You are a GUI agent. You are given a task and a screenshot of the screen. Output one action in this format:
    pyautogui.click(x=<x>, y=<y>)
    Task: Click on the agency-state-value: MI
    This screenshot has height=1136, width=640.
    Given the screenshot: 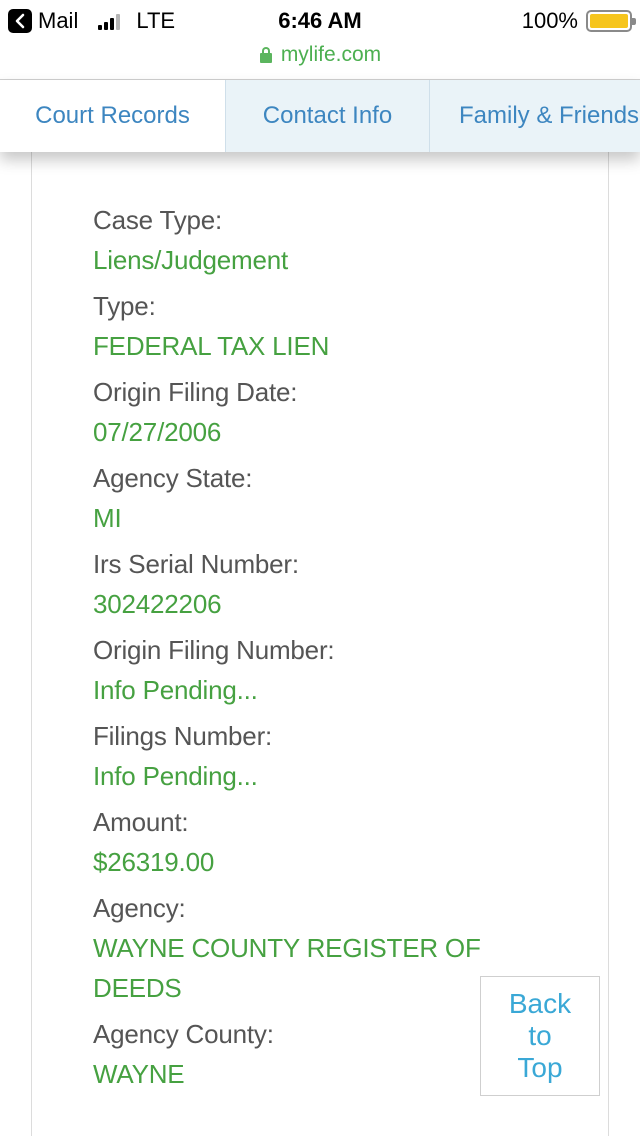 What is the action you would take?
    pyautogui.click(x=107, y=518)
    